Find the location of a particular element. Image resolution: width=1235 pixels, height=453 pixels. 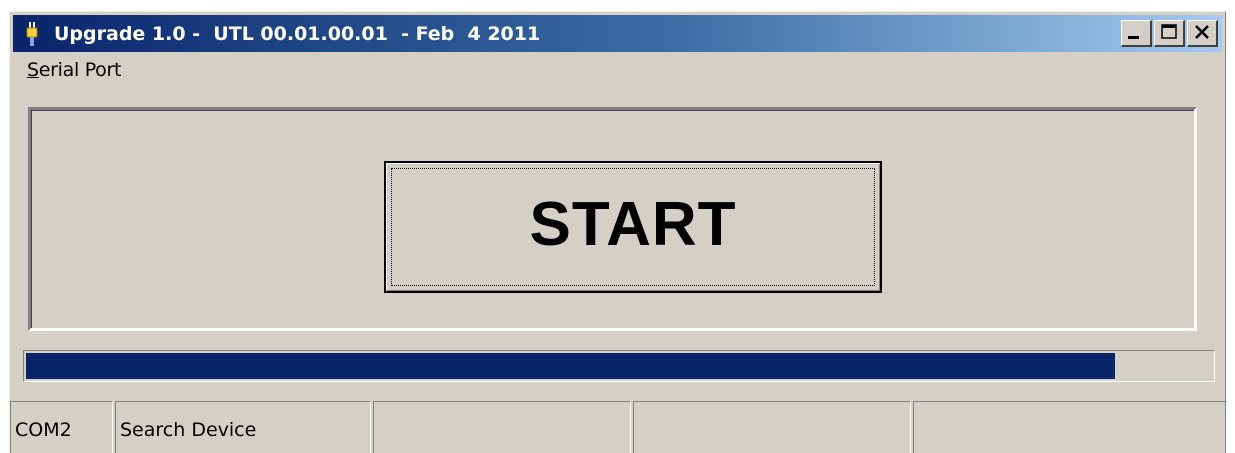

status-bar: COM2 Search Device is located at coordinates (617, 427).